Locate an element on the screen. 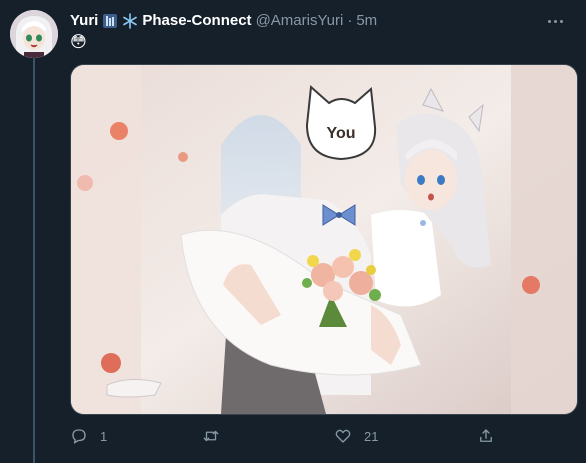  avatar is located at coordinates (34, 34).